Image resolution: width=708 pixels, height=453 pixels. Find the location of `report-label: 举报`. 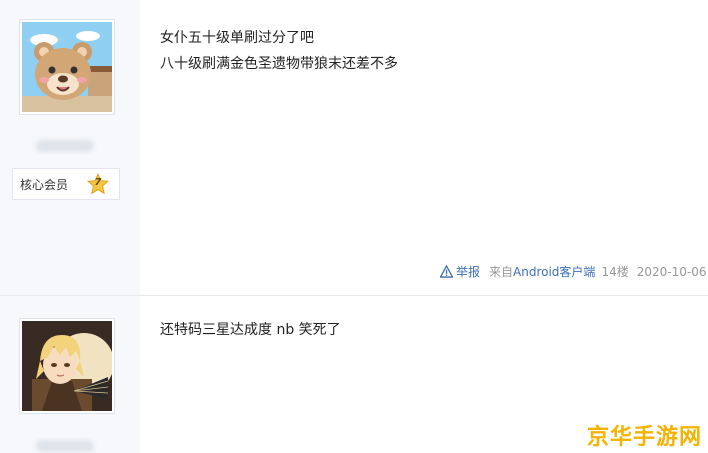

report-label: 举报 is located at coordinates (468, 272).